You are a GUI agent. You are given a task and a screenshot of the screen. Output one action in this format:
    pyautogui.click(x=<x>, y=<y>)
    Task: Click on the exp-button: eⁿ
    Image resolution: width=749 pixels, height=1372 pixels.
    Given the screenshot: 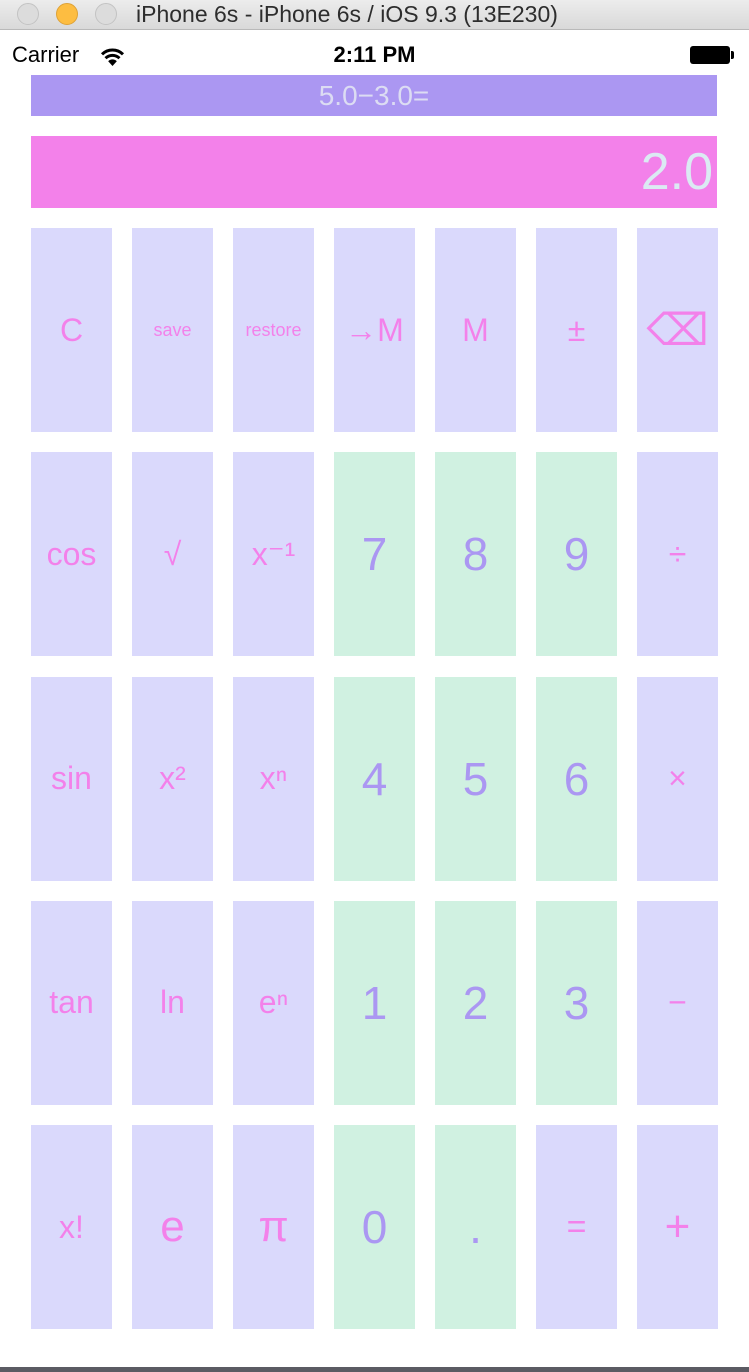 What is the action you would take?
    pyautogui.click(x=273, y=1002)
    